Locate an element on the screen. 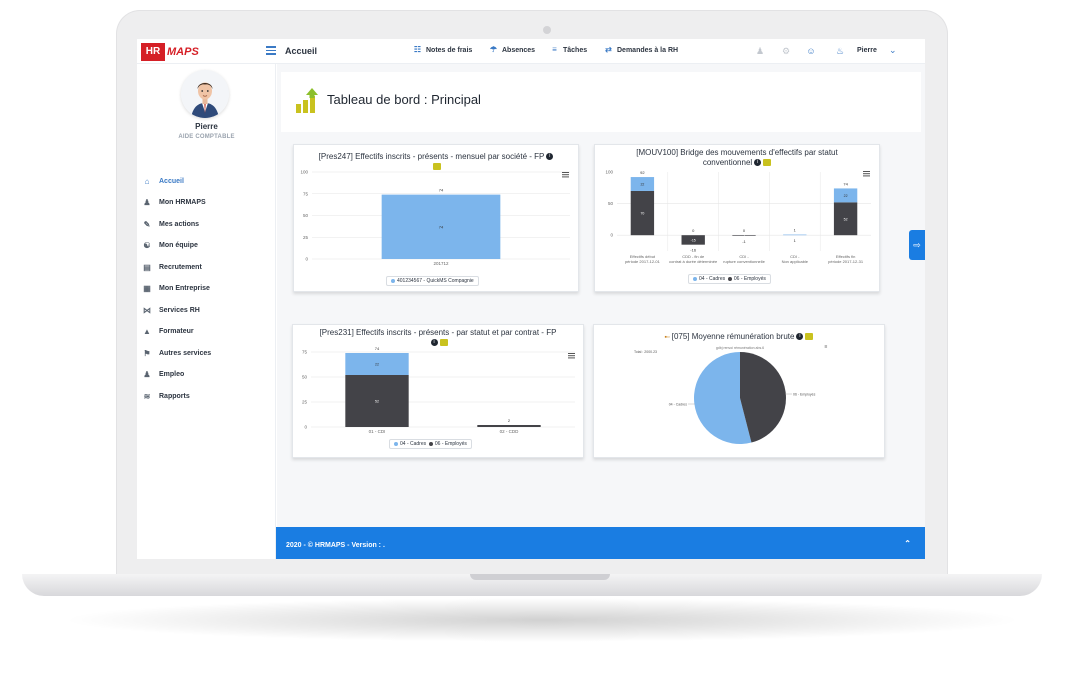 This screenshot has height=681, width=1084. profile-role: AIDE COMPTABLE is located at coordinates (206, 137).